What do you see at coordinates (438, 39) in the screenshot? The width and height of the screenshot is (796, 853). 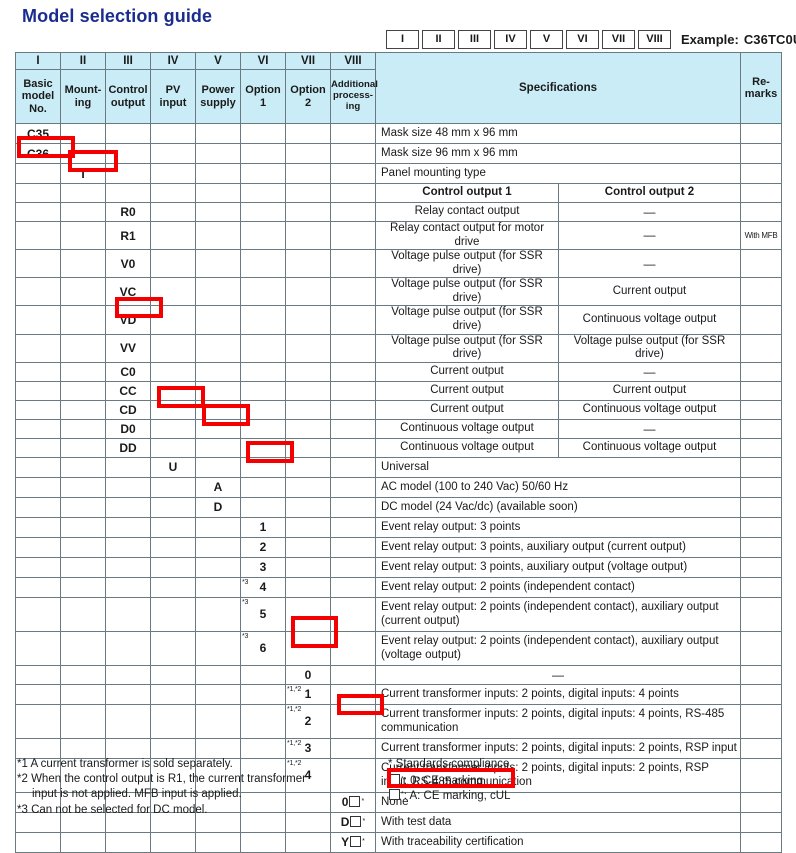 I see `key-box-ii: II` at bounding box center [438, 39].